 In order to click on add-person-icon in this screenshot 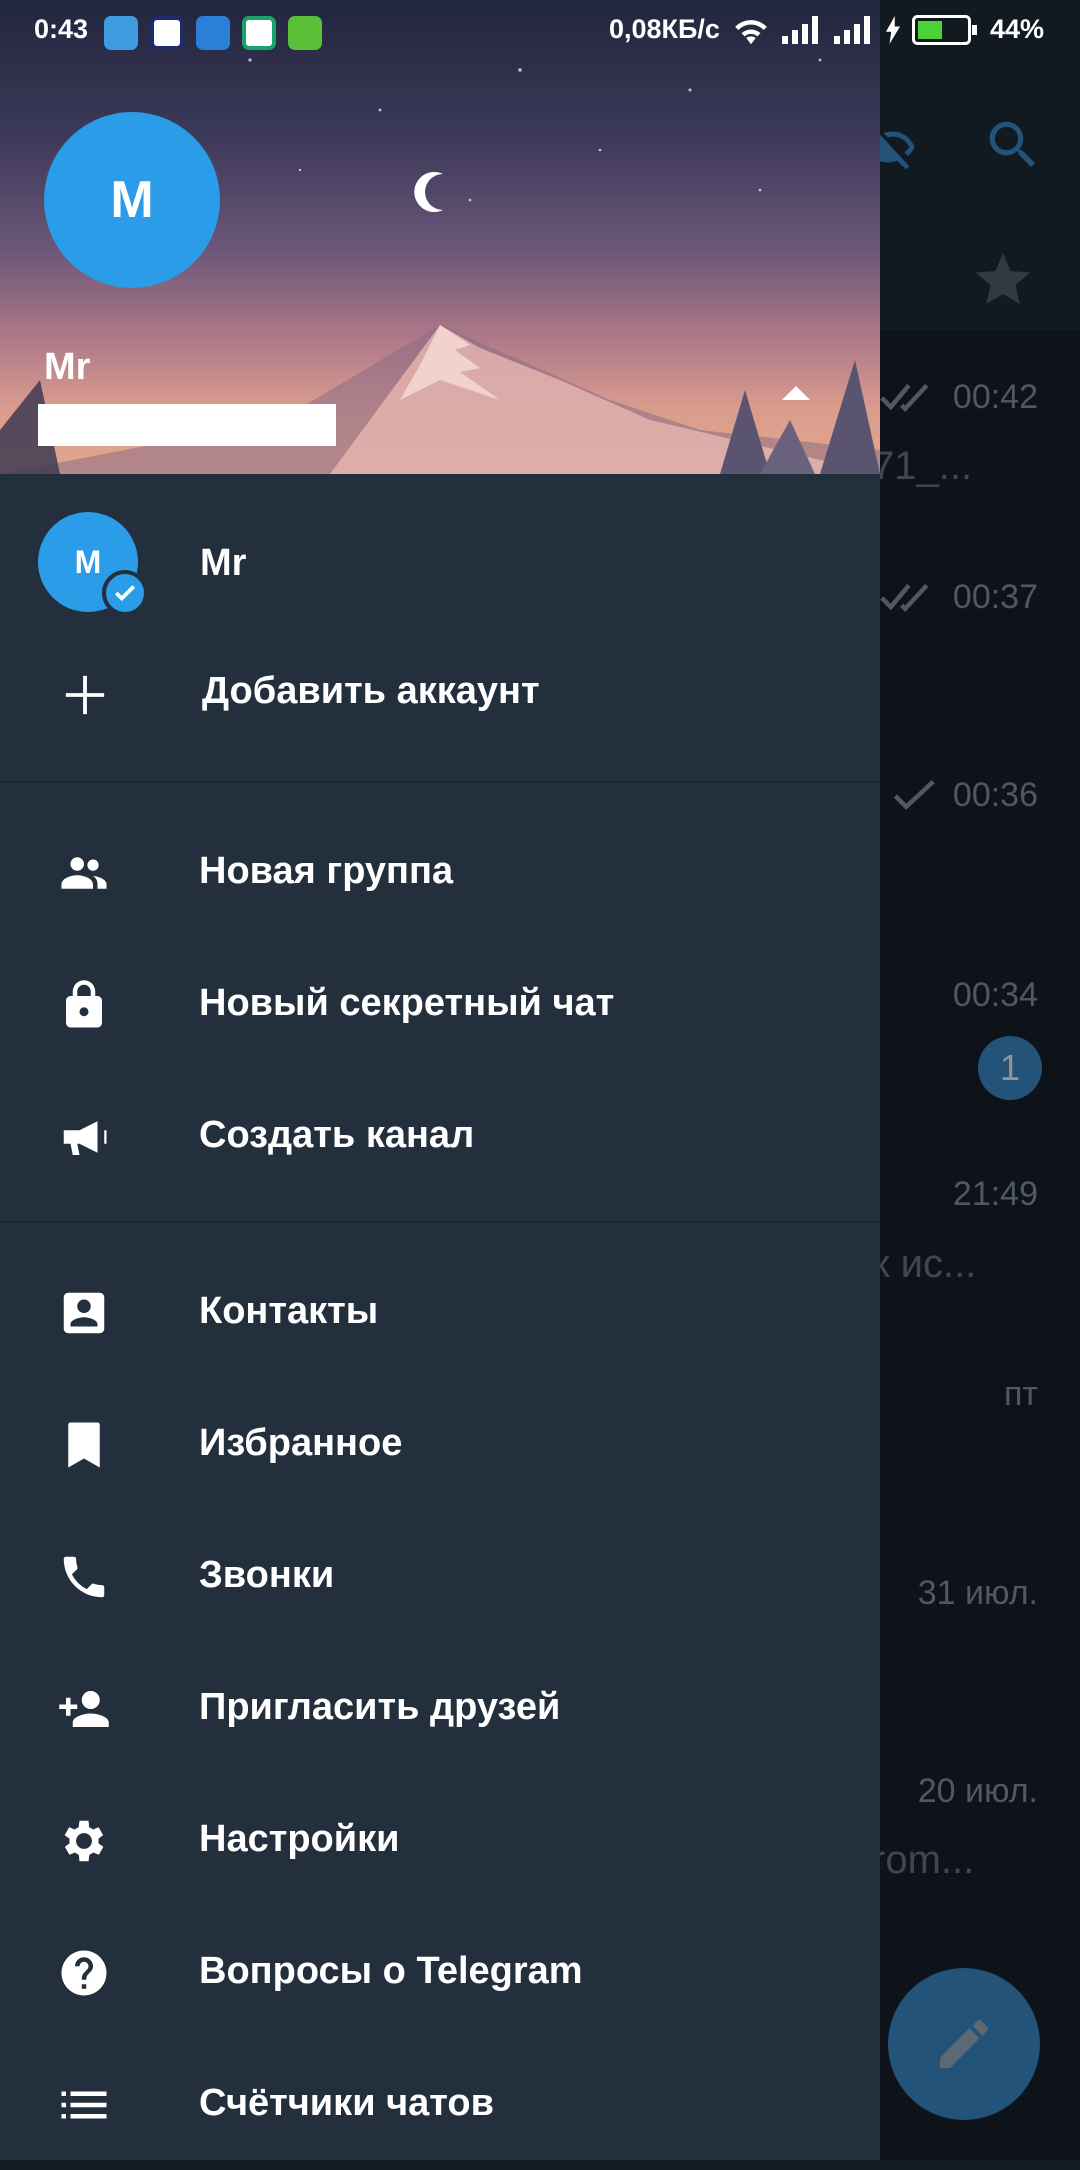, I will do `click(84, 1709)`.